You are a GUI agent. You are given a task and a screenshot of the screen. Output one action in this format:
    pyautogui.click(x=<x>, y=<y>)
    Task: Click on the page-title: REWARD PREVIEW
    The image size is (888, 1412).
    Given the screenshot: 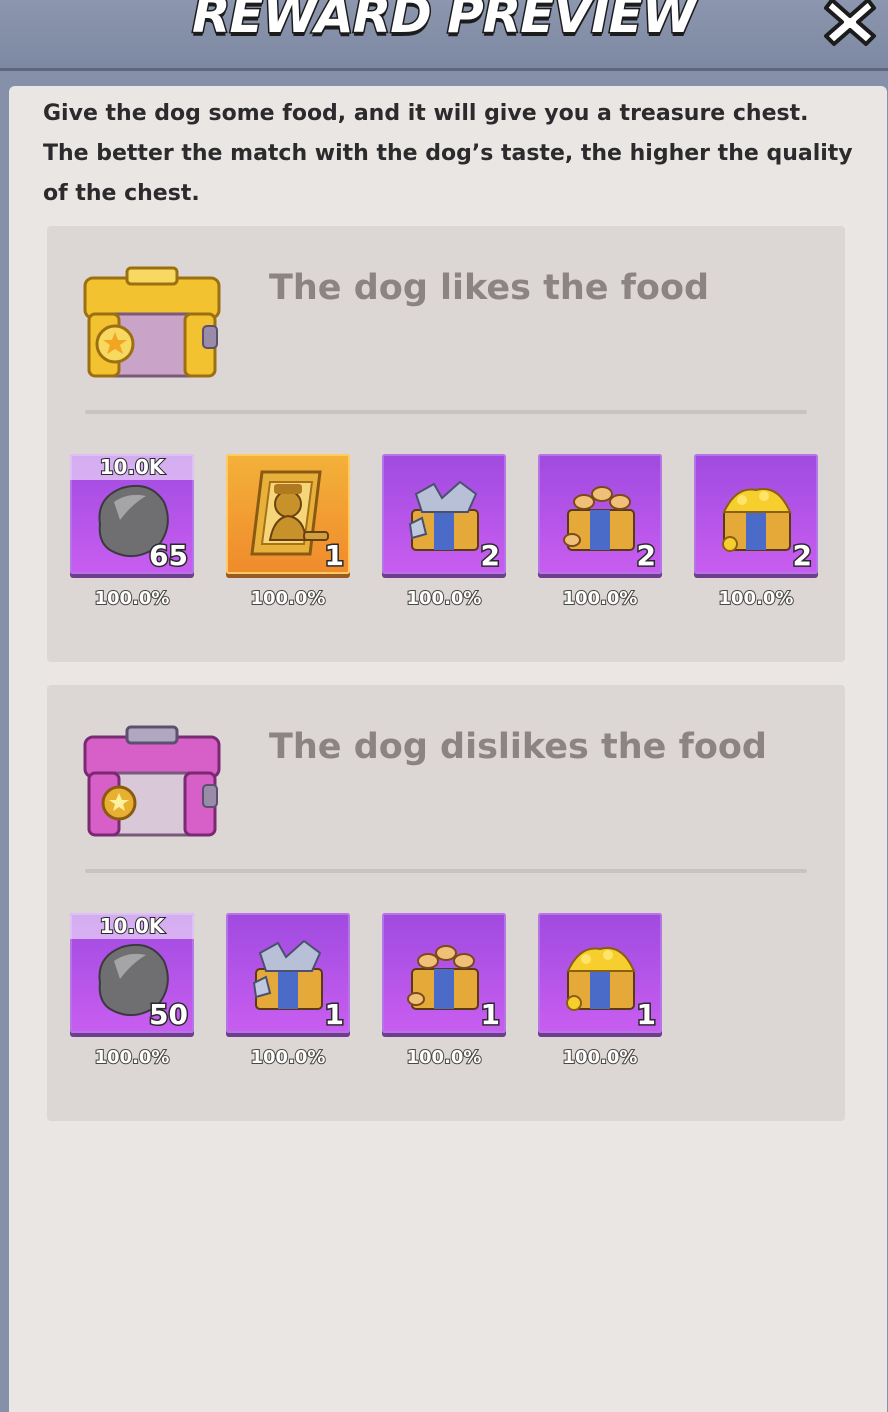 What is the action you would take?
    pyautogui.click(x=444, y=23)
    